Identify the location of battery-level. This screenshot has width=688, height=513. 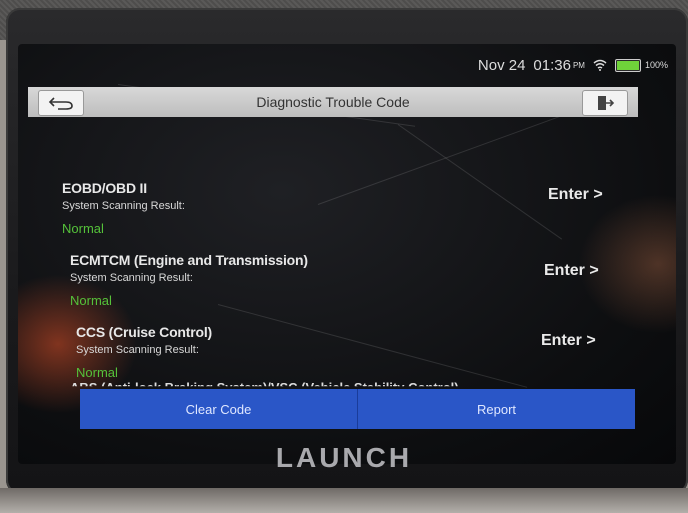
(627, 65).